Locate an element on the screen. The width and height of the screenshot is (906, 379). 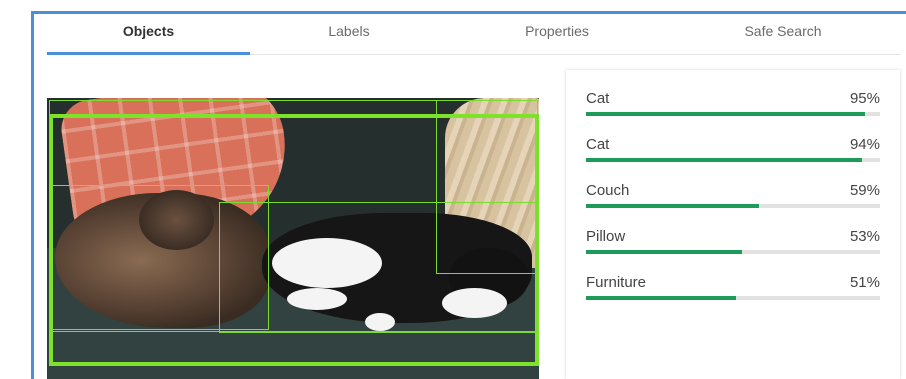
result-row: Cat 94% is located at coordinates (733, 154).